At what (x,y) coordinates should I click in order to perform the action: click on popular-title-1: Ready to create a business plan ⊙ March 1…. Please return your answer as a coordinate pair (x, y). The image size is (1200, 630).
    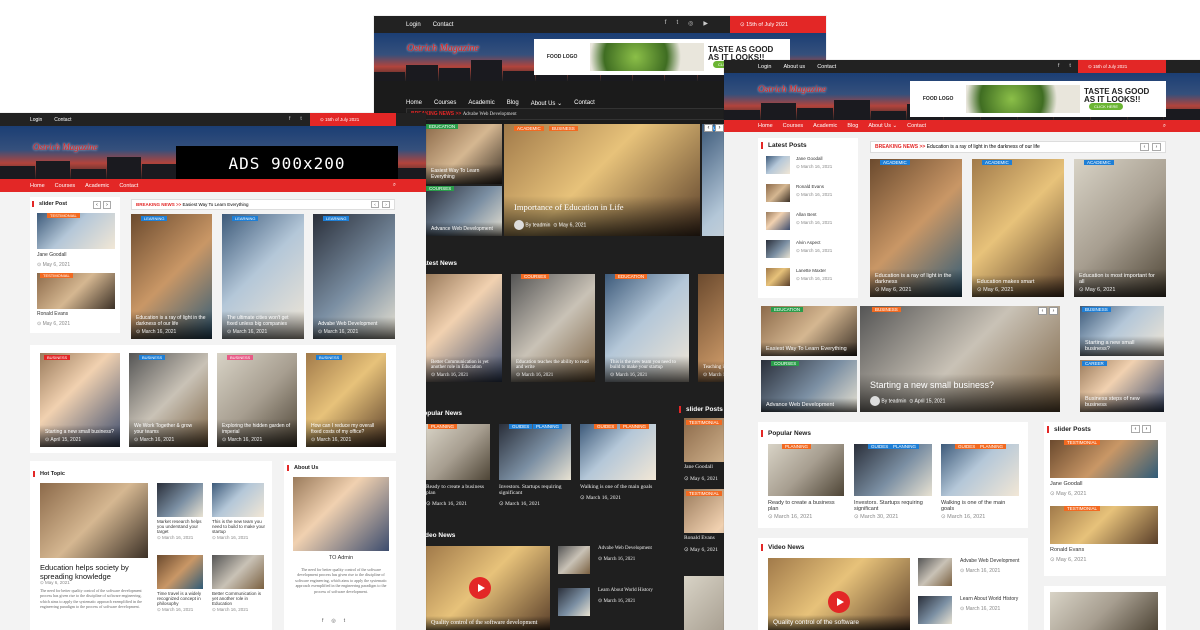
    Looking at the image, I should click on (458, 495).